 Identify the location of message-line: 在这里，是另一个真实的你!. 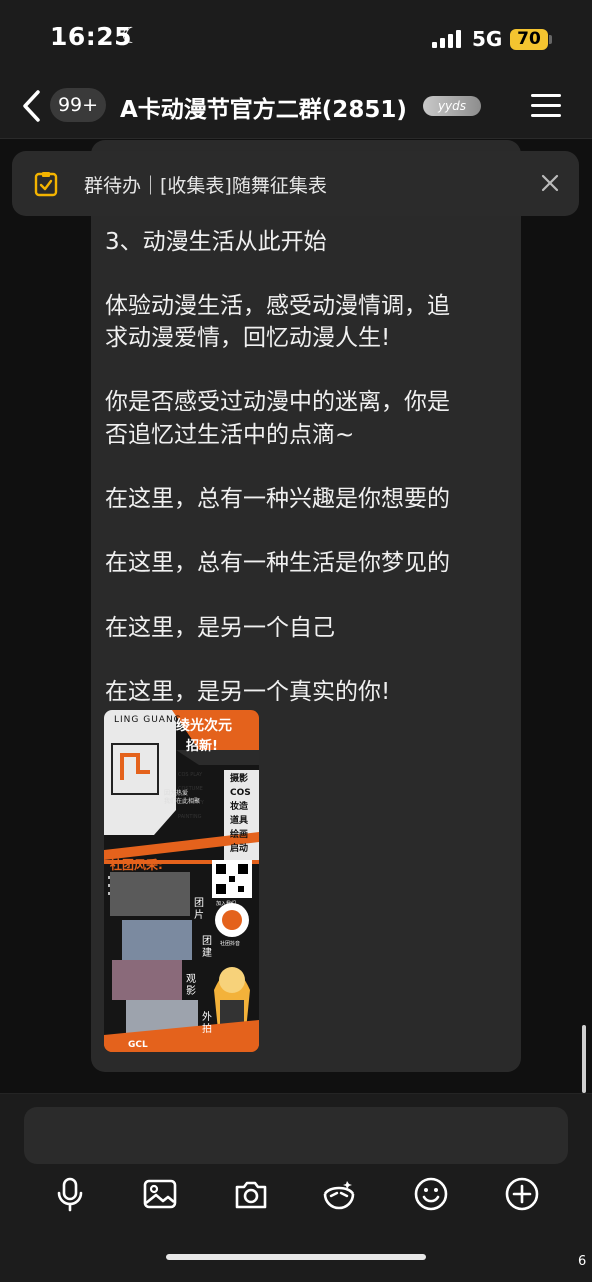
(248, 692).